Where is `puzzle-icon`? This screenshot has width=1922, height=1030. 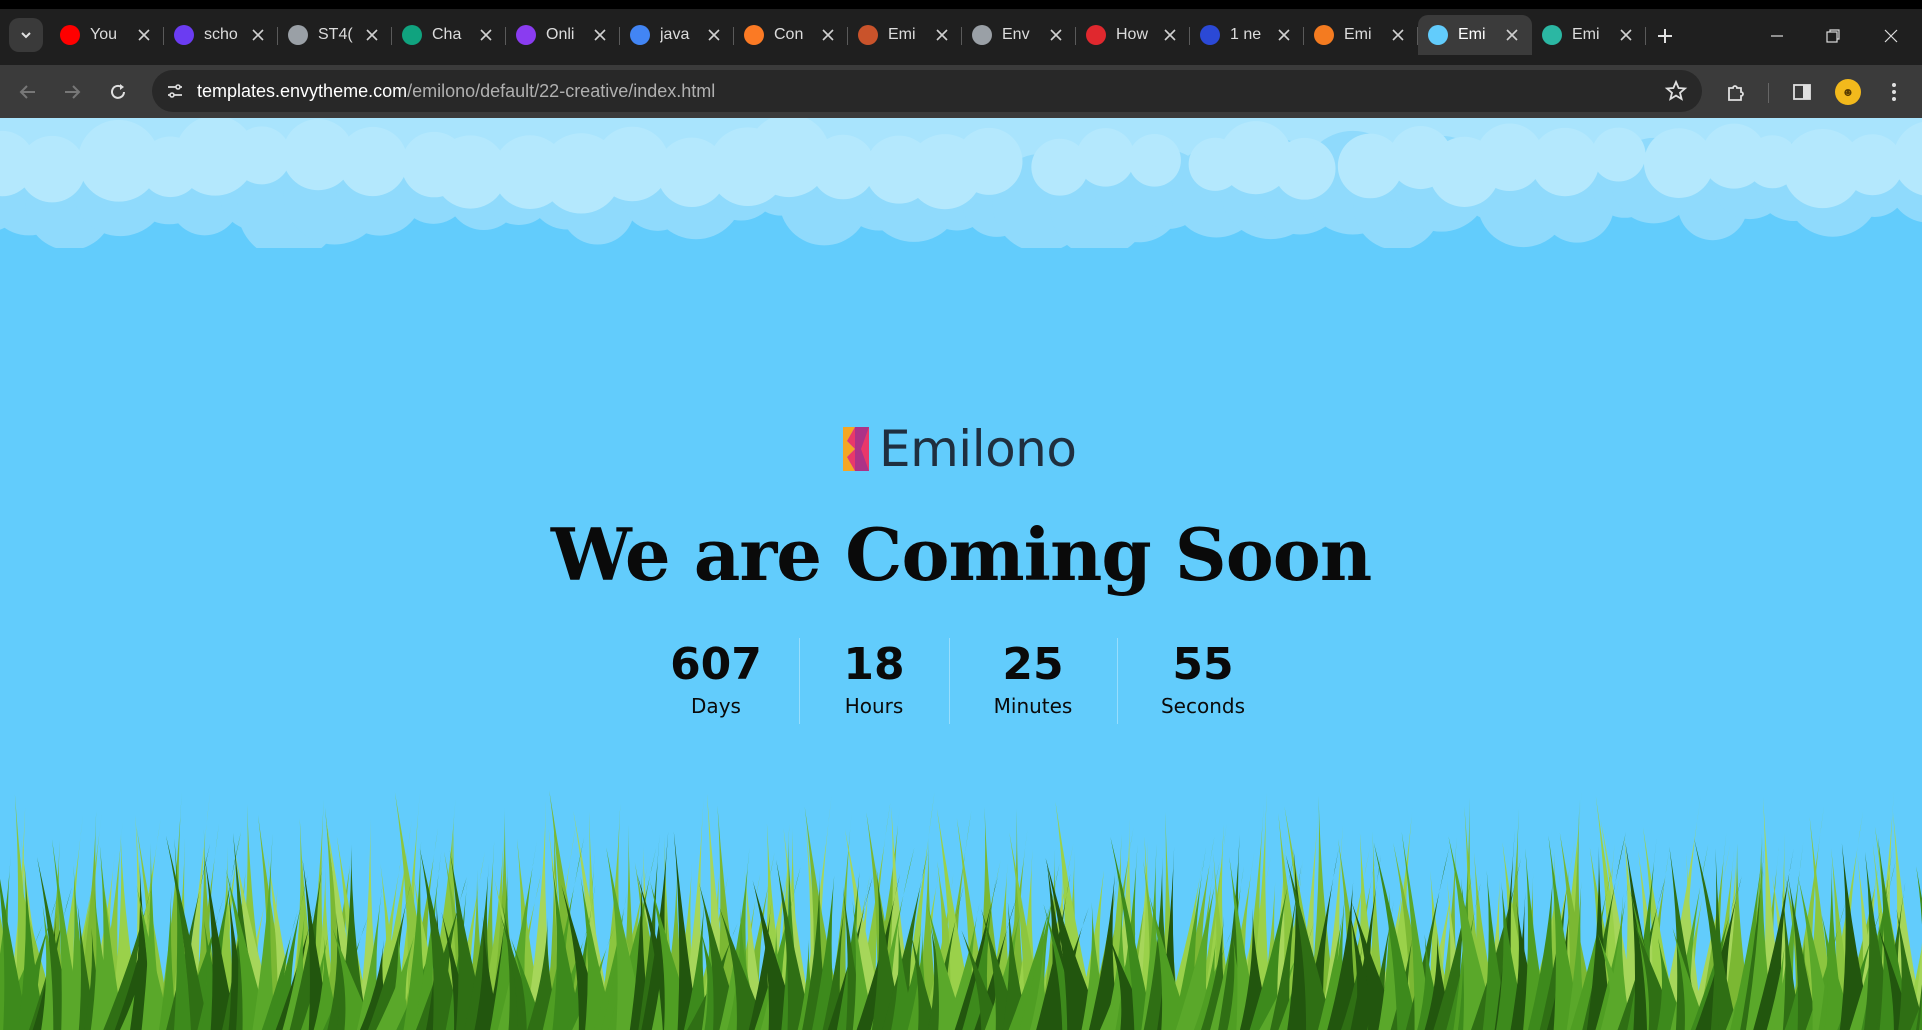 puzzle-icon is located at coordinates (1736, 93).